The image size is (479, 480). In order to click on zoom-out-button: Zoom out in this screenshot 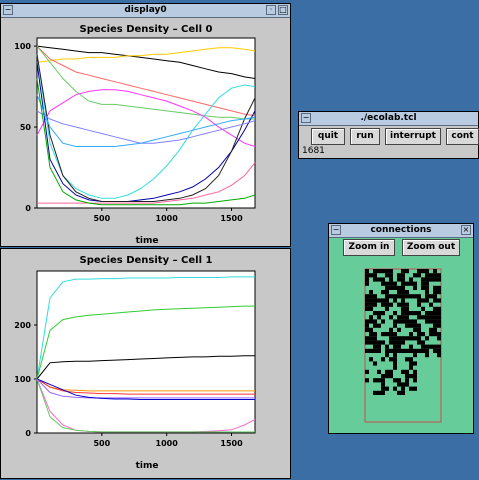, I will do `click(431, 247)`.